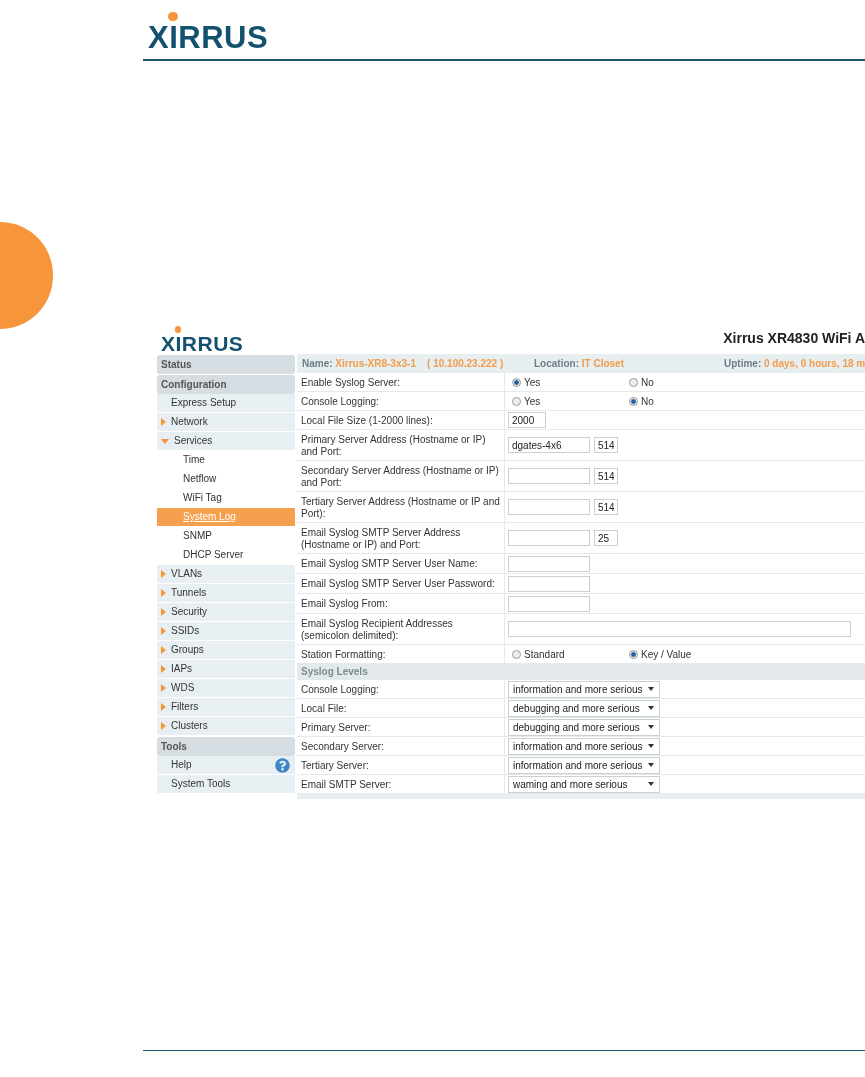 This screenshot has width=865, height=1077. I want to click on sidebar-item-label: Groups, so click(187, 650).